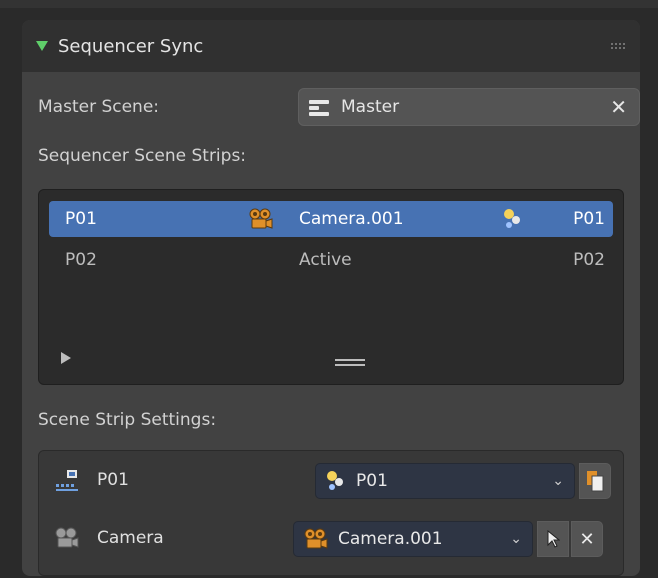 The height and width of the screenshot is (578, 658). I want to click on master-scene-value: Master, so click(370, 107).